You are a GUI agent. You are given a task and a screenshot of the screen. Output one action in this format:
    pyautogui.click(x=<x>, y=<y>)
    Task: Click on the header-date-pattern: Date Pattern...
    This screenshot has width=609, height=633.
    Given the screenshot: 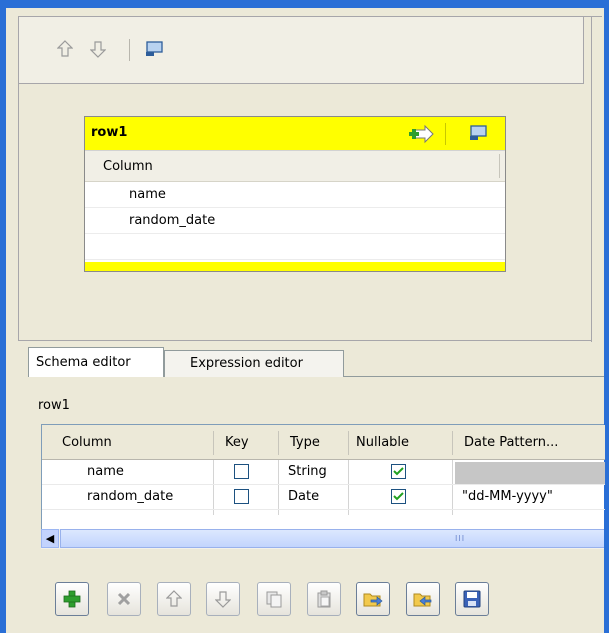 What is the action you would take?
    pyautogui.click(x=511, y=442)
    